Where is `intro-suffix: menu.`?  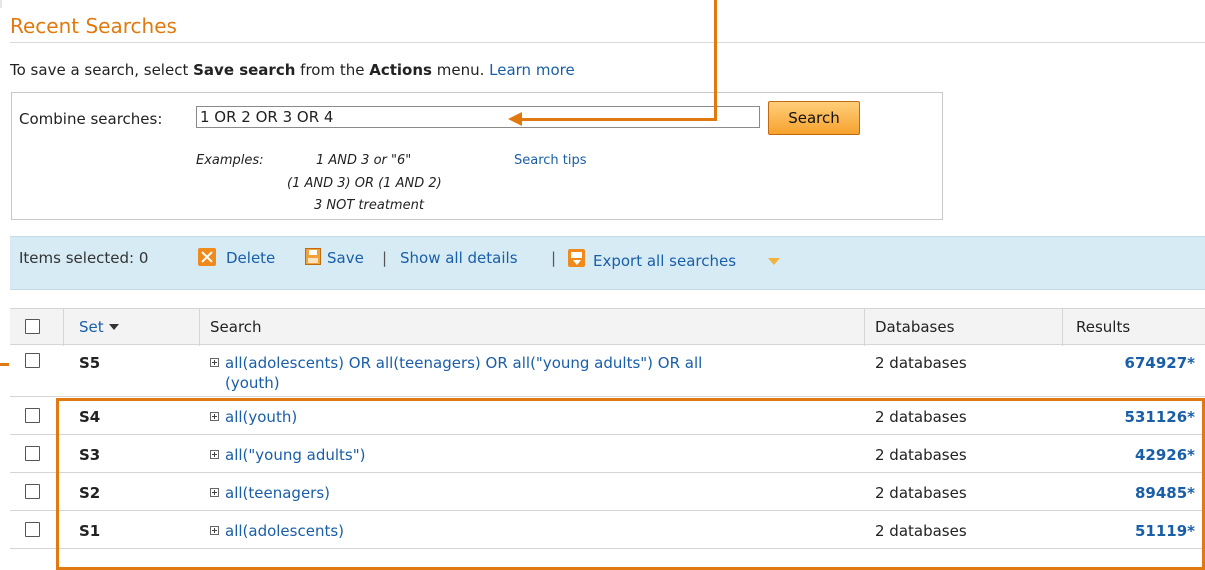 intro-suffix: menu. is located at coordinates (460, 70).